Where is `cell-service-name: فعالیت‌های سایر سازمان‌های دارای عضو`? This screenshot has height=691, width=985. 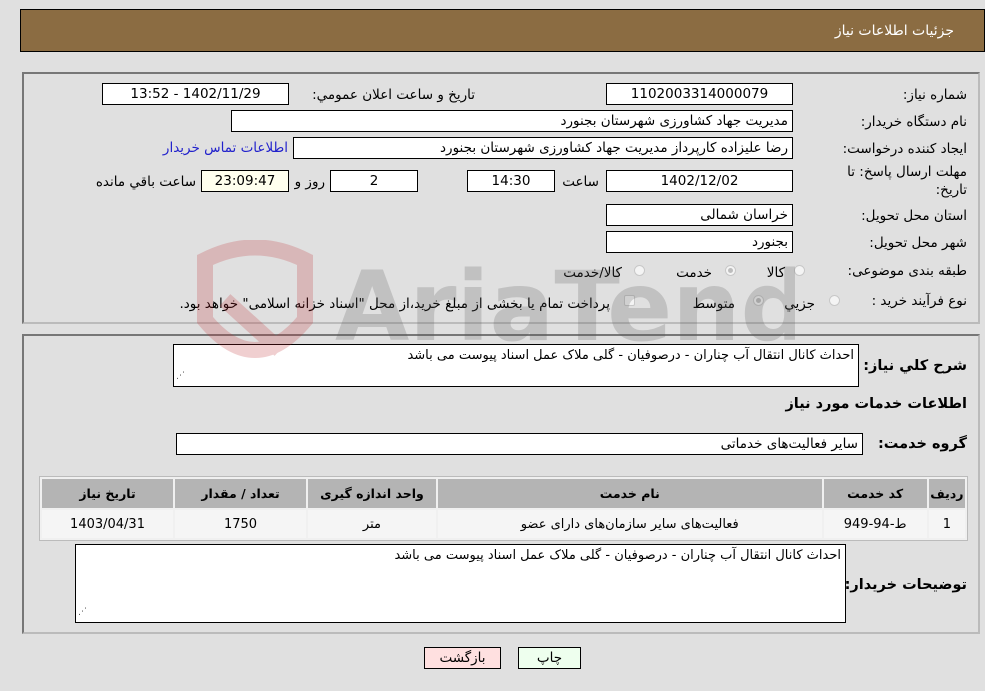 cell-service-name: فعالیت‌های سایر سازمان‌های دارای عضو is located at coordinates (629, 524).